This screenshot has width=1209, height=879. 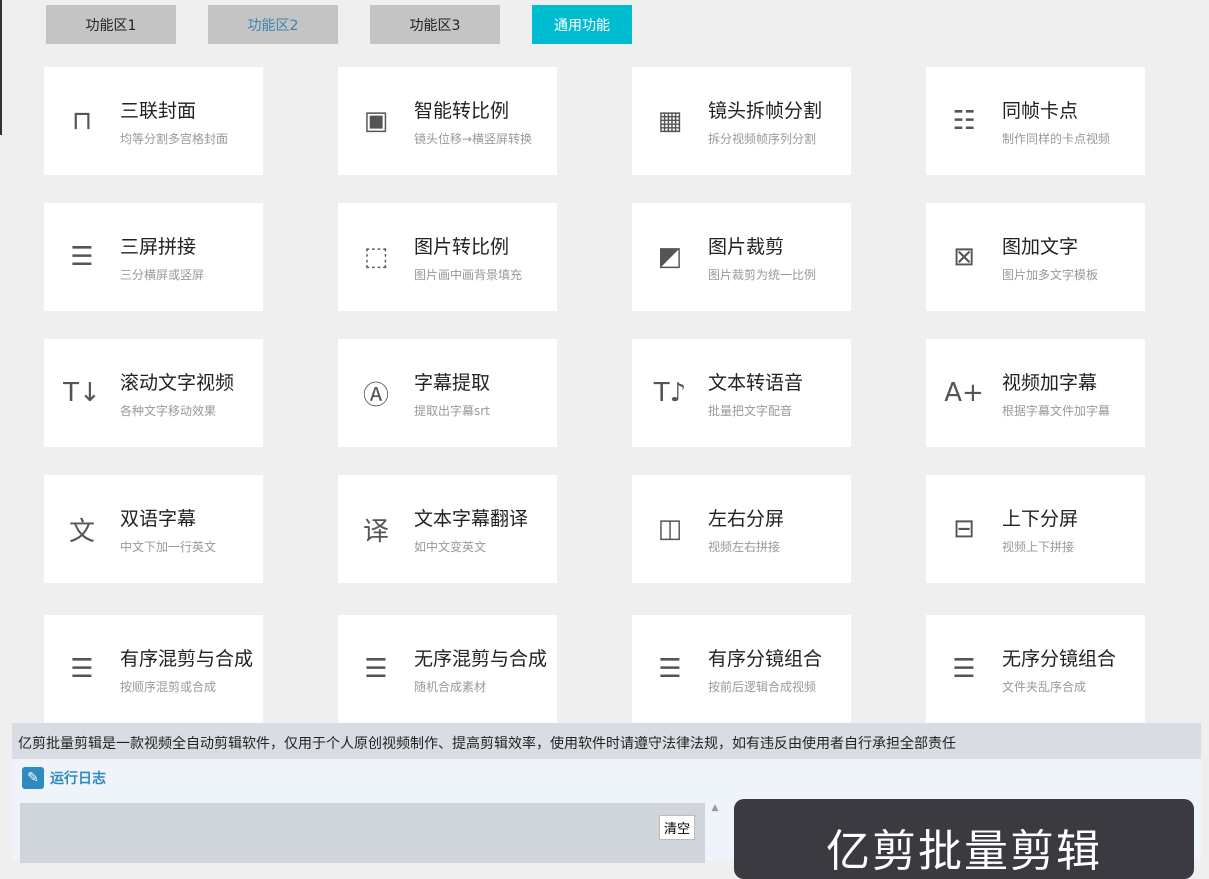 I want to click on feature-title: 三联封面, so click(x=158, y=110).